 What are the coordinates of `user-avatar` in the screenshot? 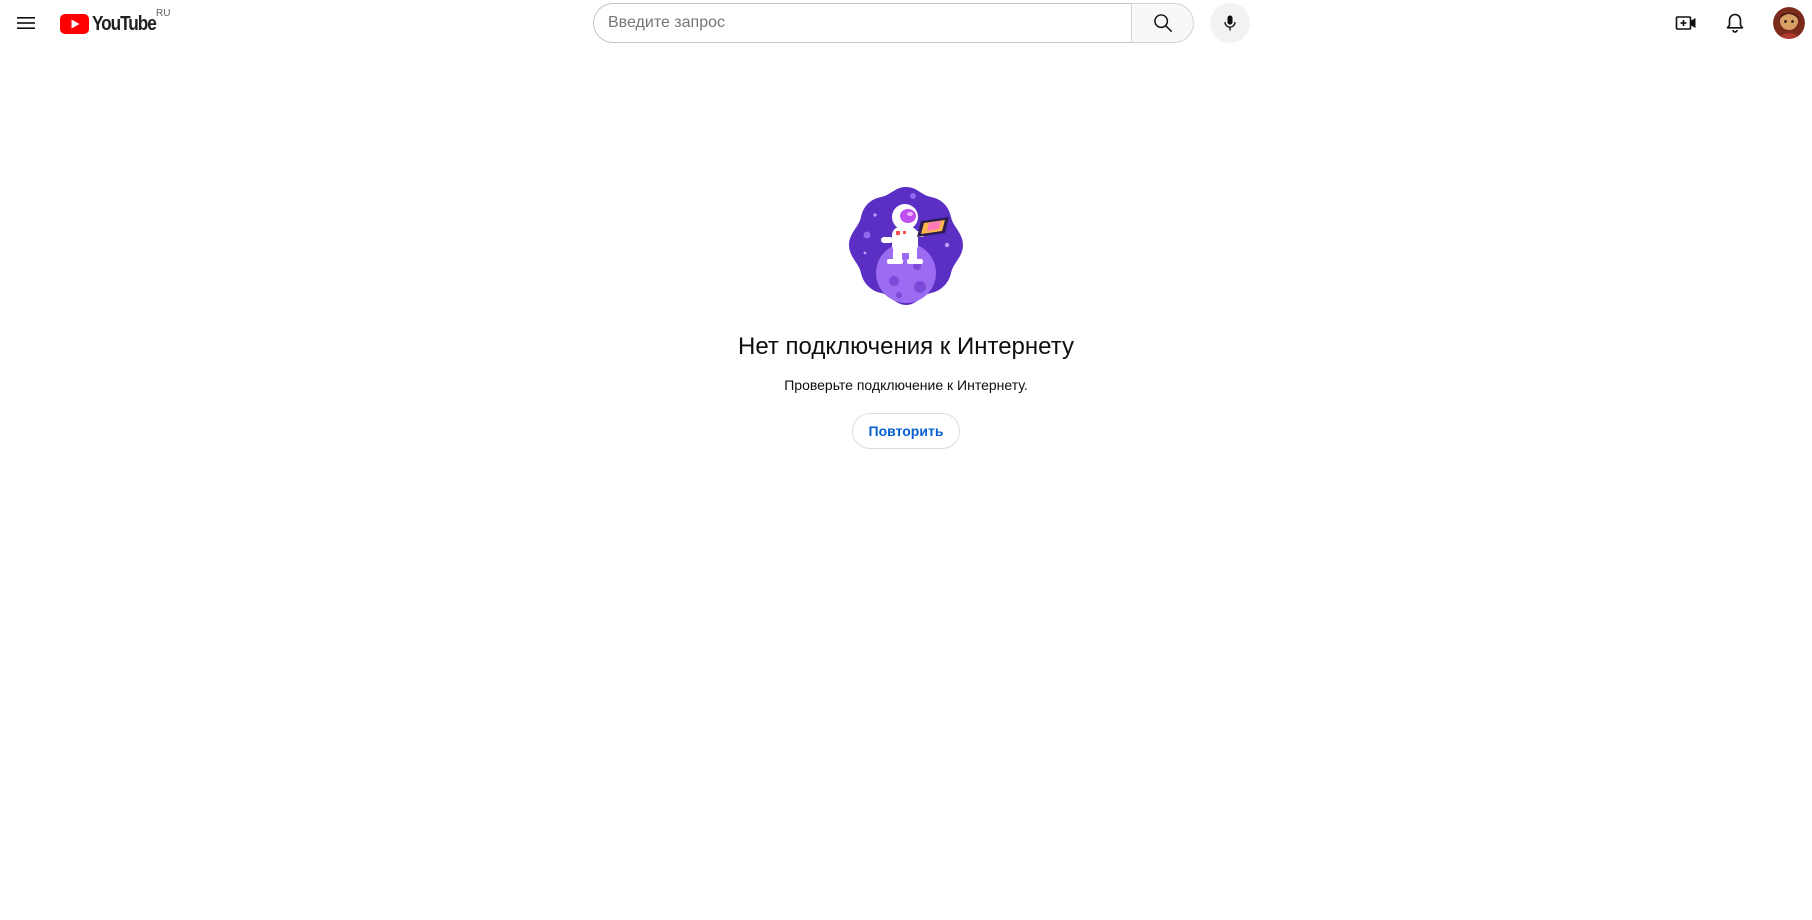 It's located at (1789, 23).